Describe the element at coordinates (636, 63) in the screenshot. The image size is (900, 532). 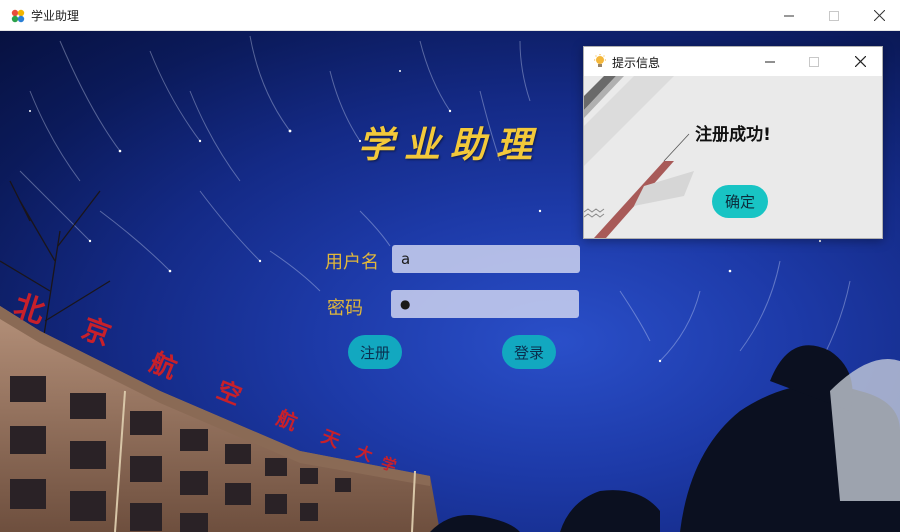
I see `dialog-title: 提示信息` at that location.